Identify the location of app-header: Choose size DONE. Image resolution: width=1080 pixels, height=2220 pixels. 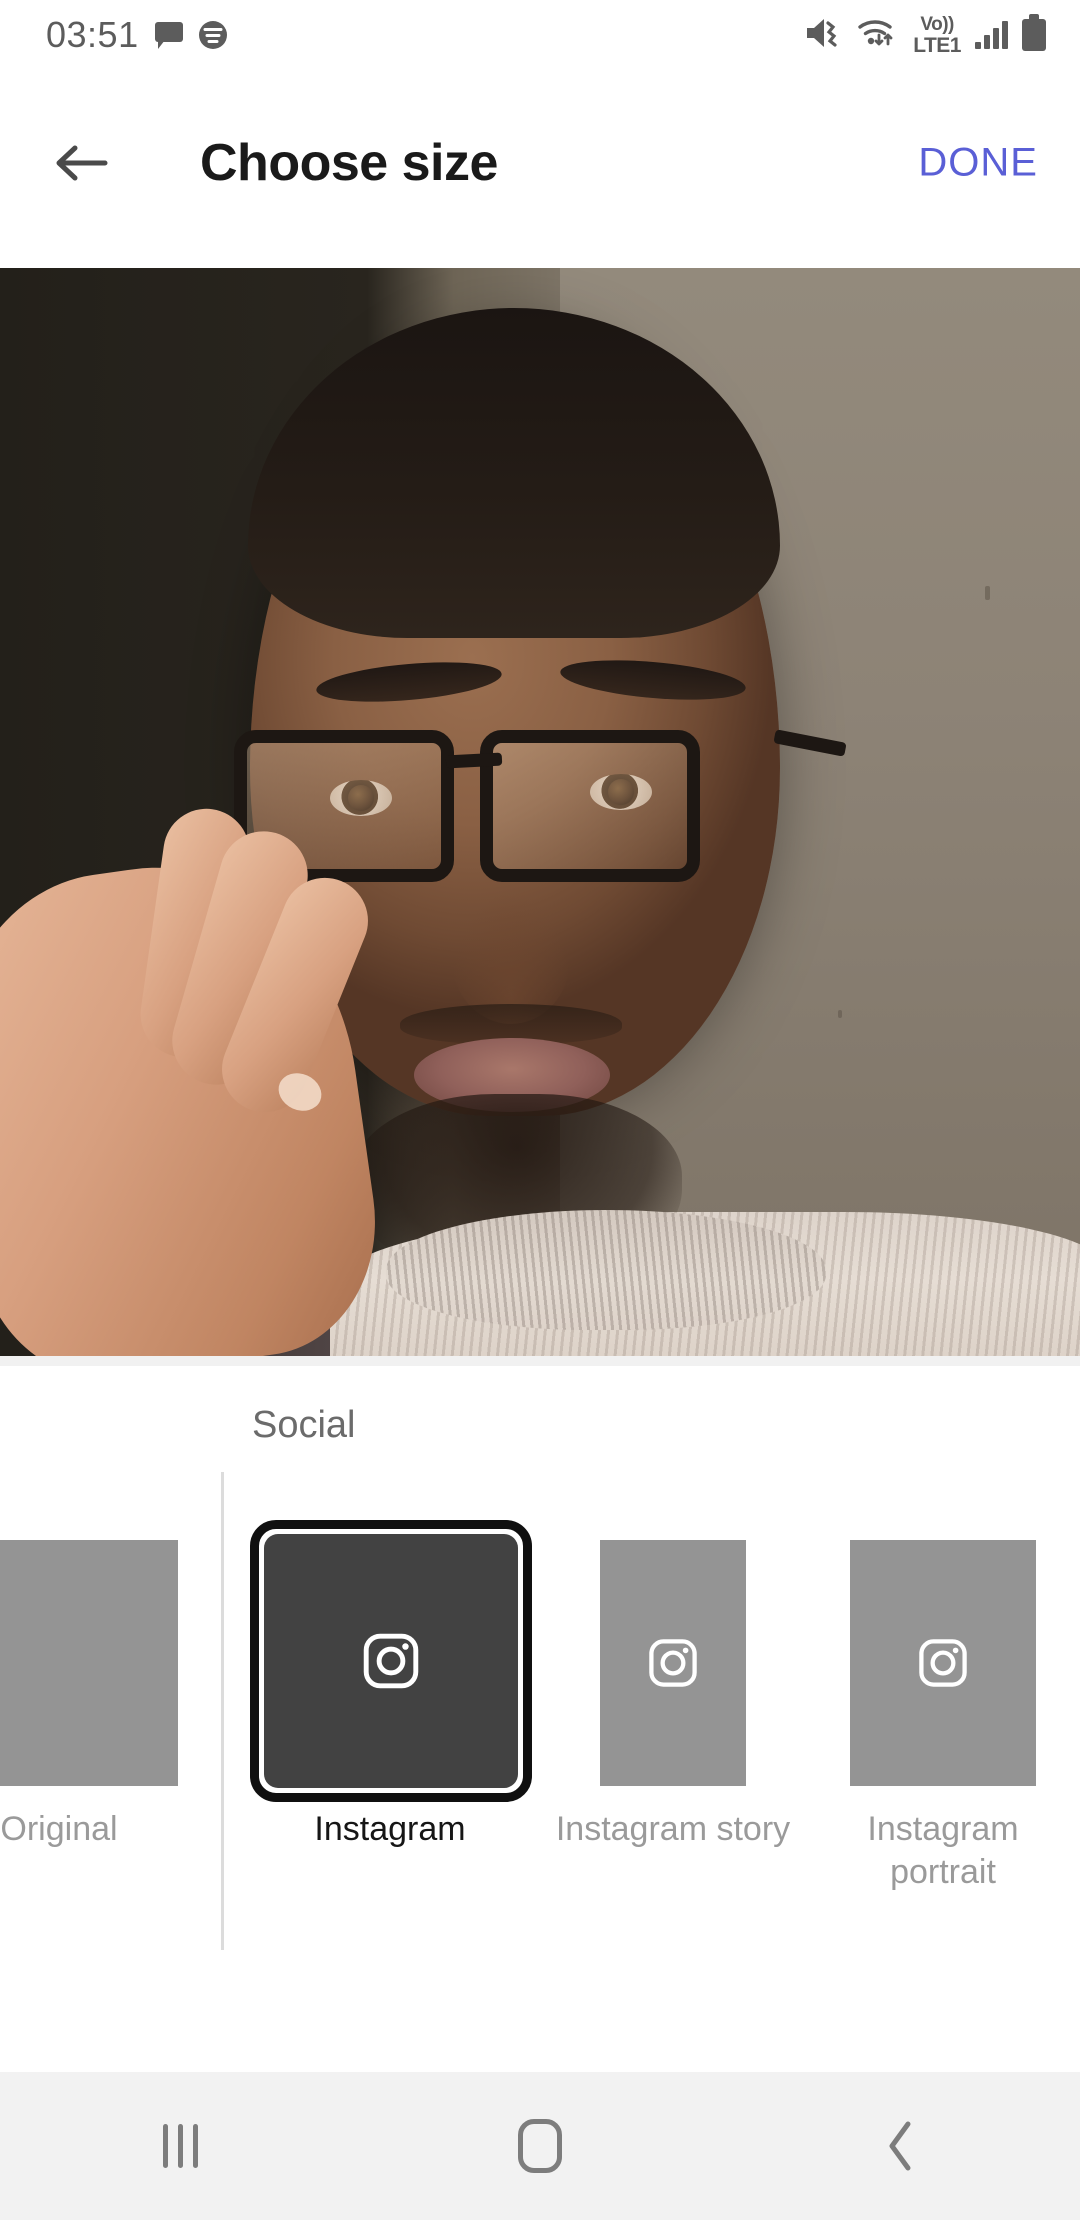
(540, 163).